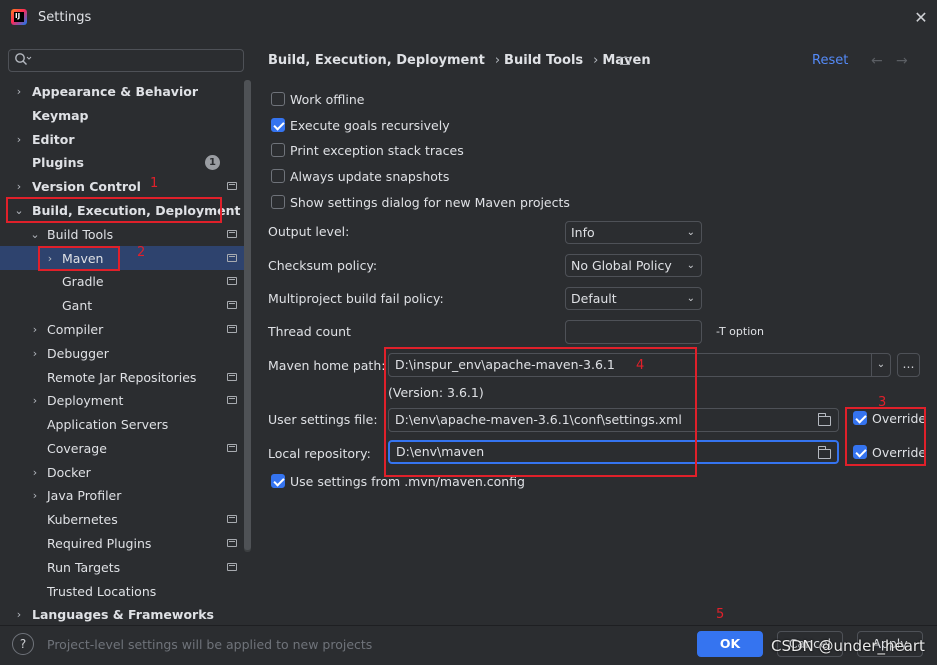 Image resolution: width=937 pixels, height=665 pixels. What do you see at coordinates (633, 298) in the screenshot?
I see `multiproject-fail-policy-dropdown: Default ⌄` at bounding box center [633, 298].